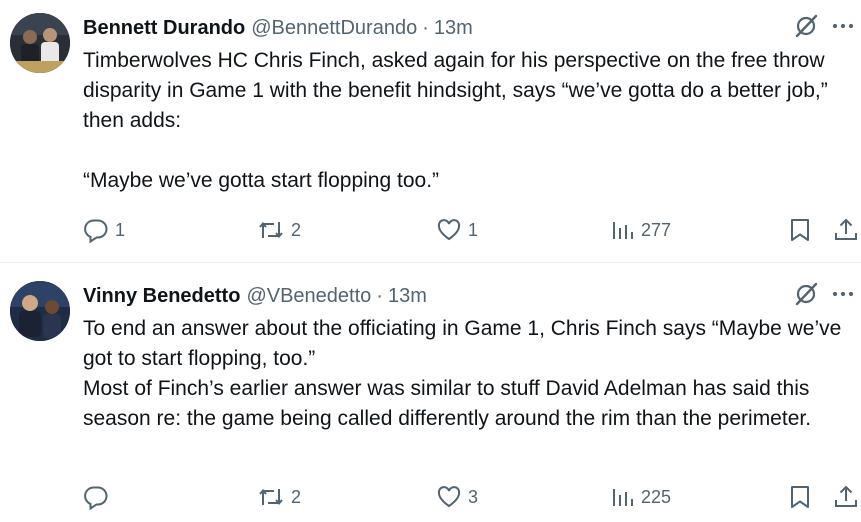 The height and width of the screenshot is (522, 861). Describe the element at coordinates (261, 180) in the screenshot. I see `tweet-paragraph: “Maybe we’ve gotta start flopping too.”` at that location.